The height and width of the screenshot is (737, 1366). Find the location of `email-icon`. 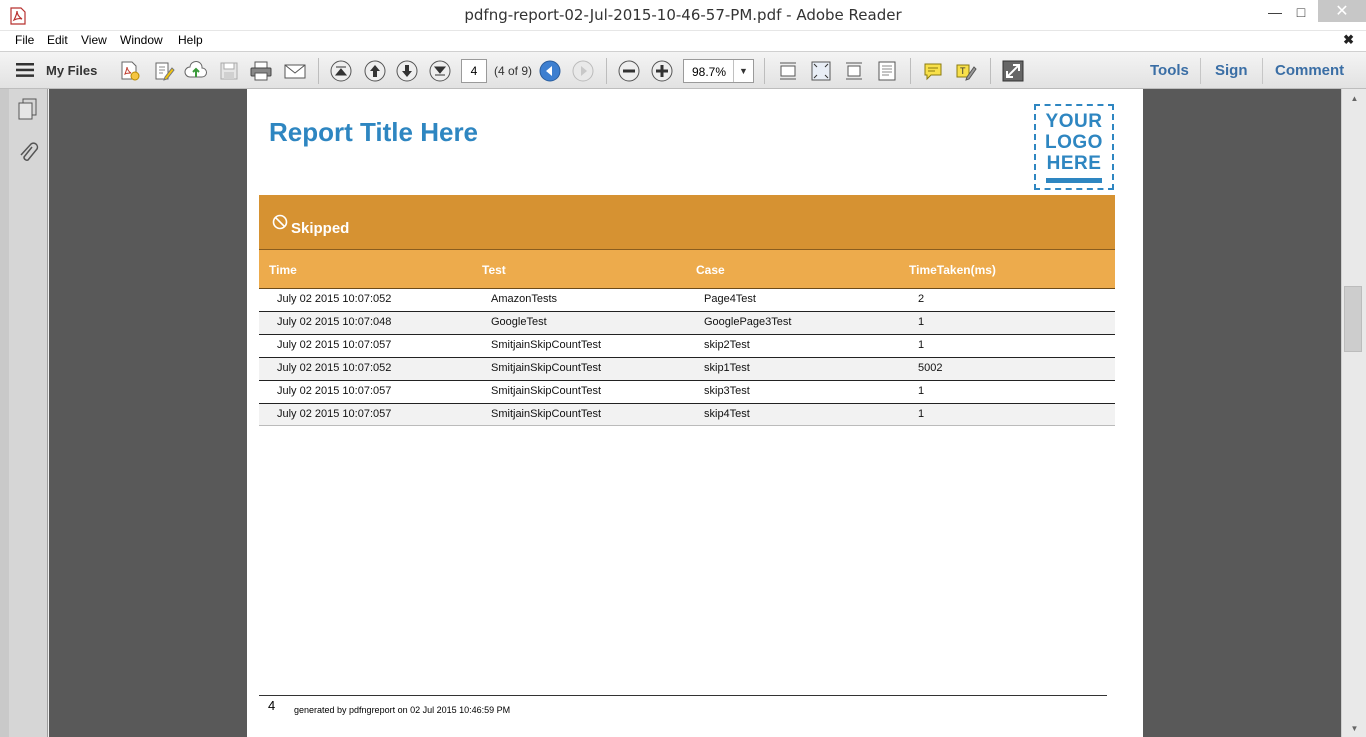

email-icon is located at coordinates (295, 71).